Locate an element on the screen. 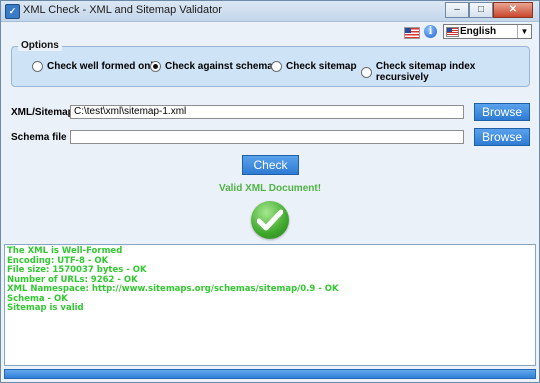 The width and height of the screenshot is (540, 383). window-title: XML Check - XML and Sitemap Validator is located at coordinates (122, 10).